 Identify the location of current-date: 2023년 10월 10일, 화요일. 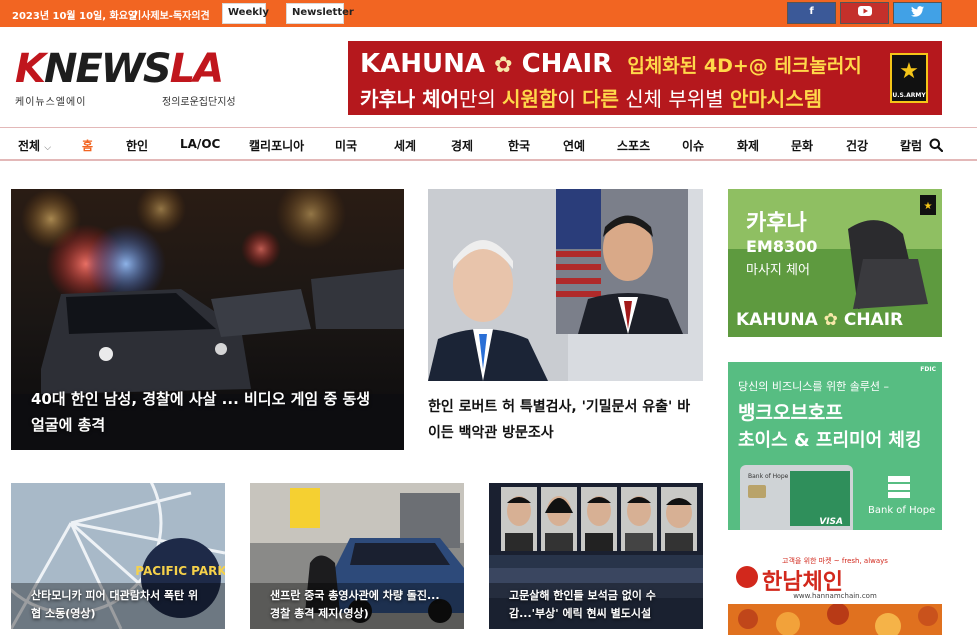
(75, 16).